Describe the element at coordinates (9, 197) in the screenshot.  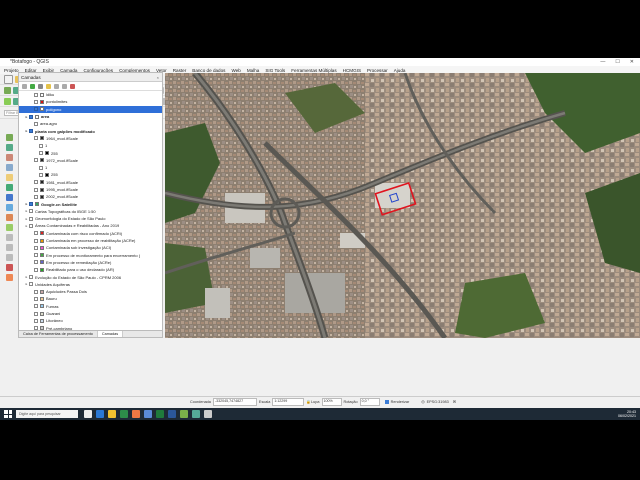
I see `postgis-icon` at that location.